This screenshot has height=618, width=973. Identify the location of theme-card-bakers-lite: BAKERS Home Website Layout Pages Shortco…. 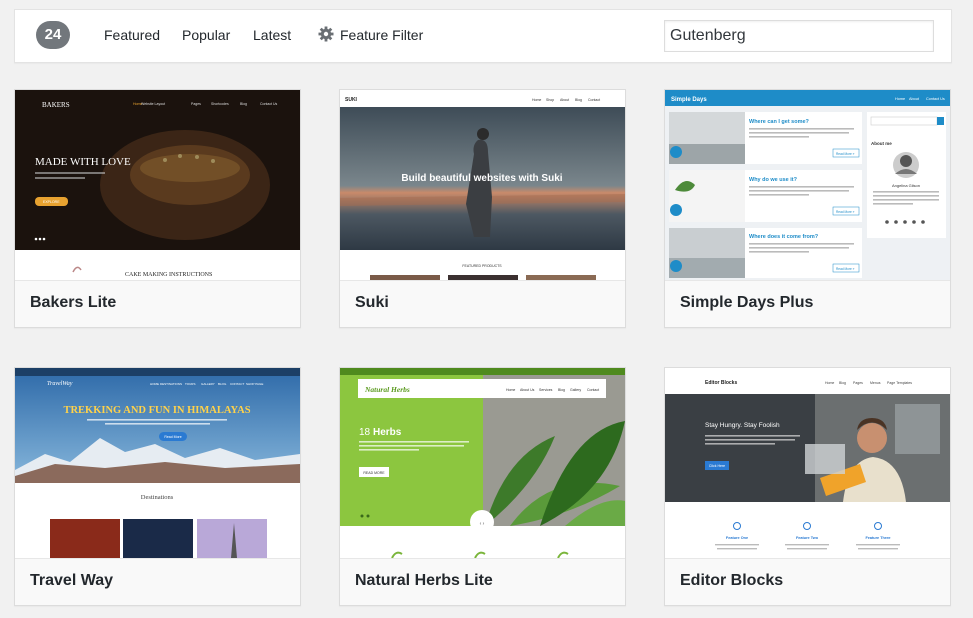
(157, 208).